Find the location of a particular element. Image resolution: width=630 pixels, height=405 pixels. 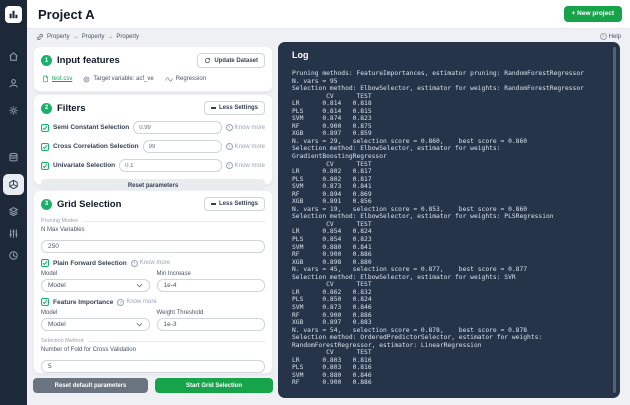

help-label: Help is located at coordinates (614, 36).